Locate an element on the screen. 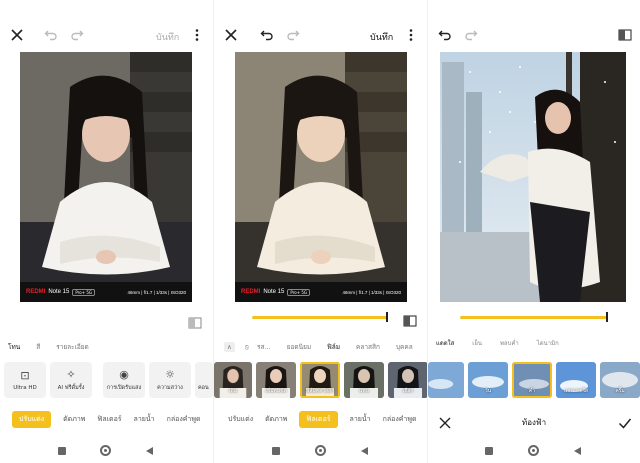 This screenshot has width=640, height=463. filter-thumb-selected: ฟิล์มคลาสสิก is located at coordinates (320, 380).